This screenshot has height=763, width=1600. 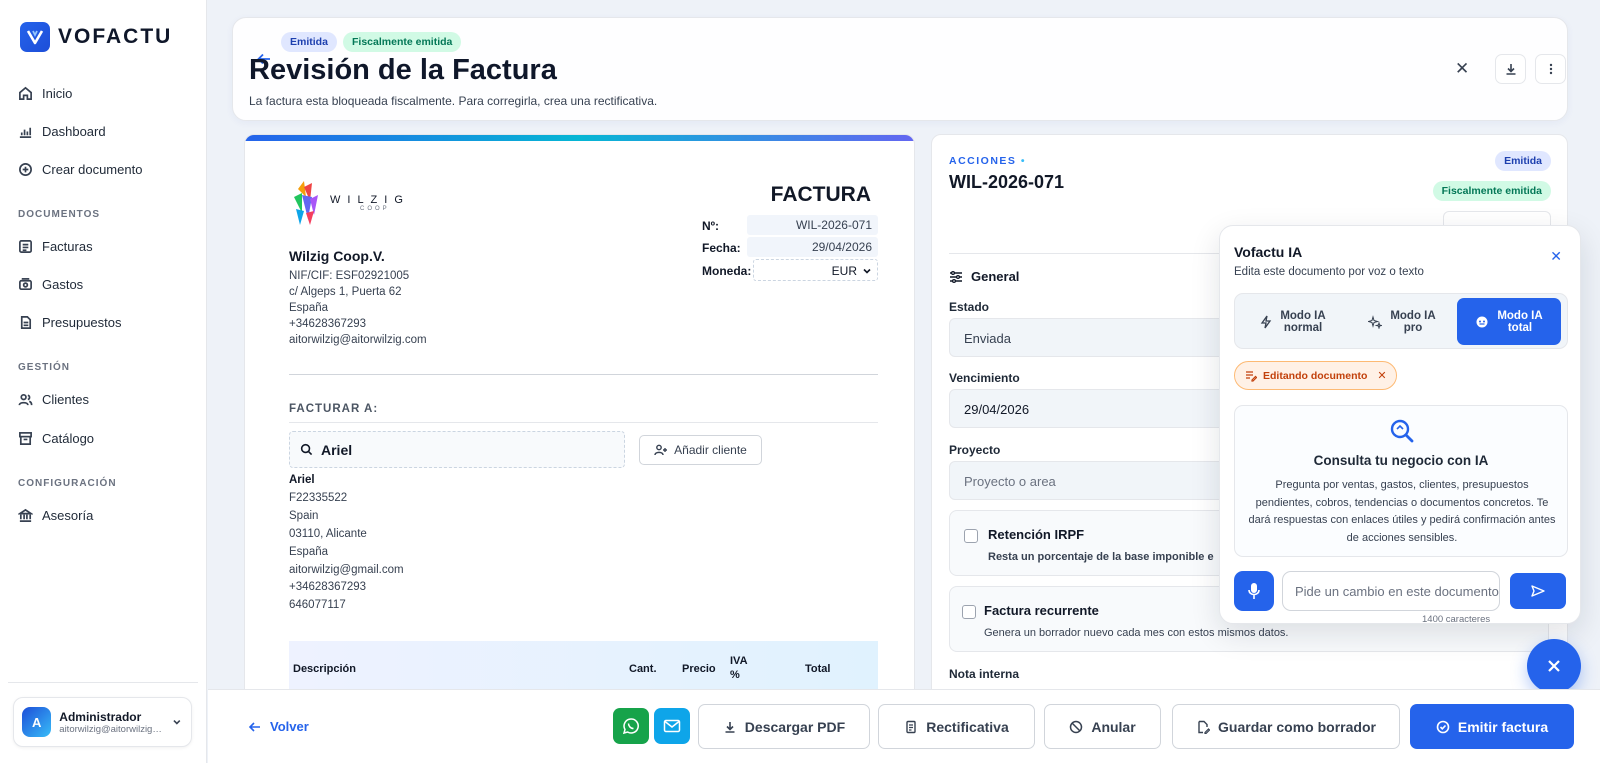 I want to click on client-phone-2: 646077117, so click(x=317, y=605).